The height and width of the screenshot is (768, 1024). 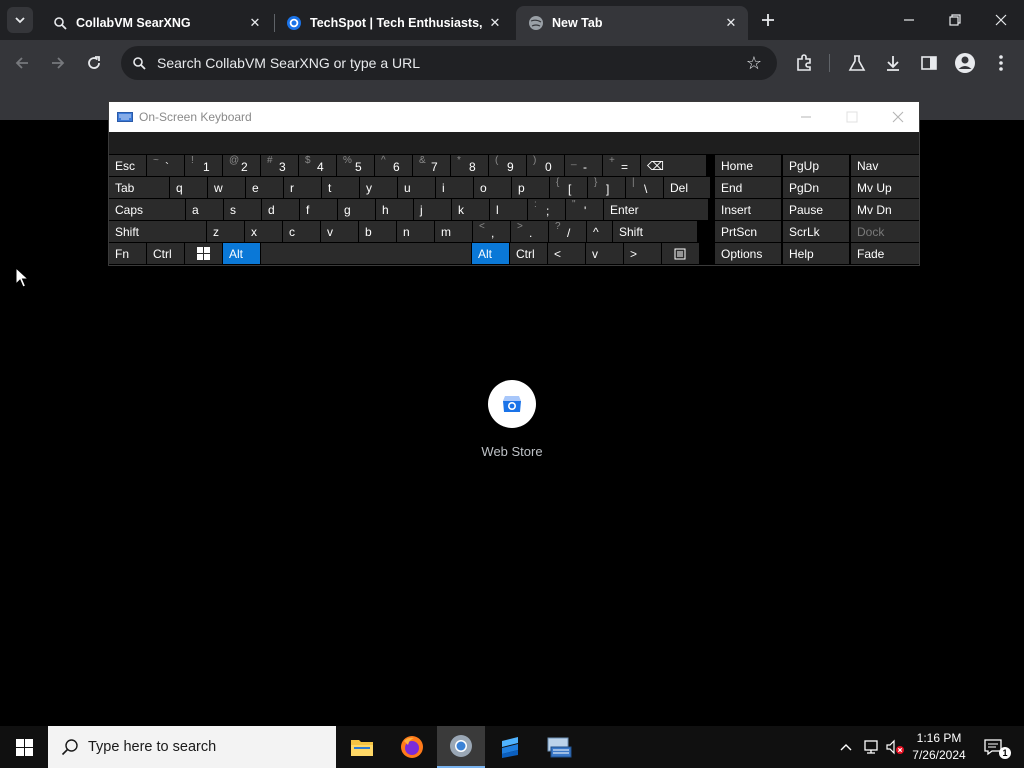 What do you see at coordinates (263, 231) in the screenshot?
I see `key-x: x` at bounding box center [263, 231].